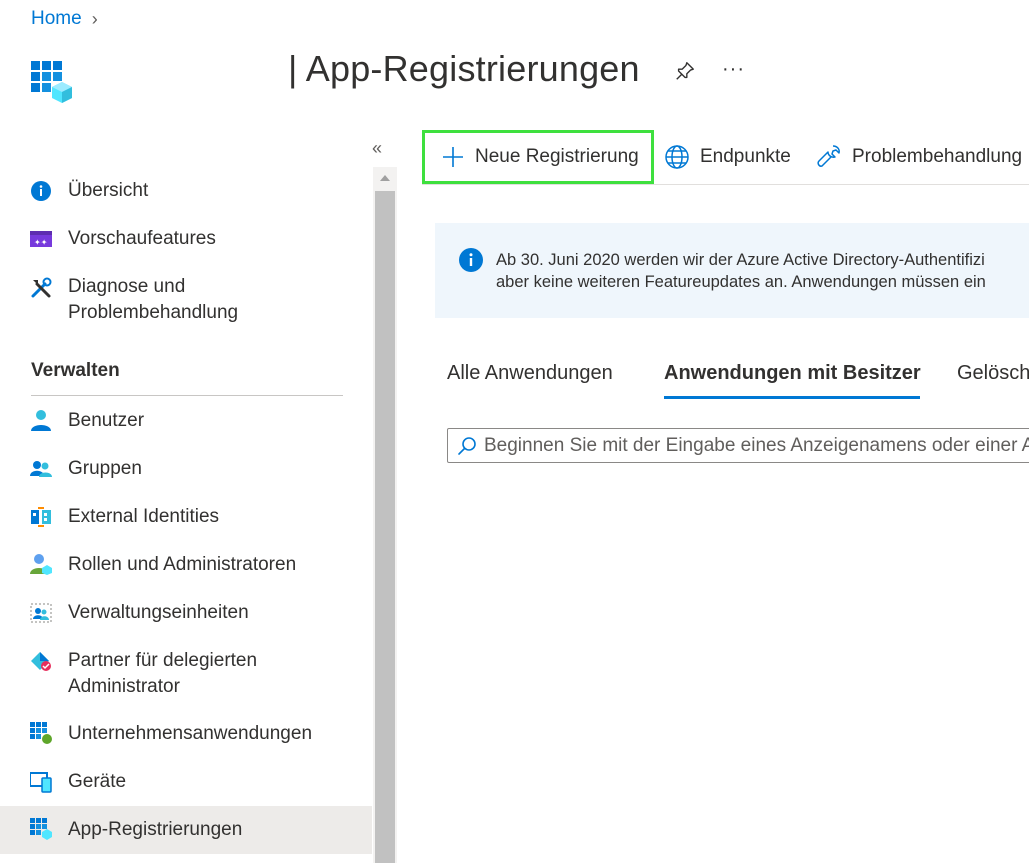 This screenshot has width=1029, height=863. I want to click on sidebar-item-label-line2: Problembehandlung, so click(153, 312).